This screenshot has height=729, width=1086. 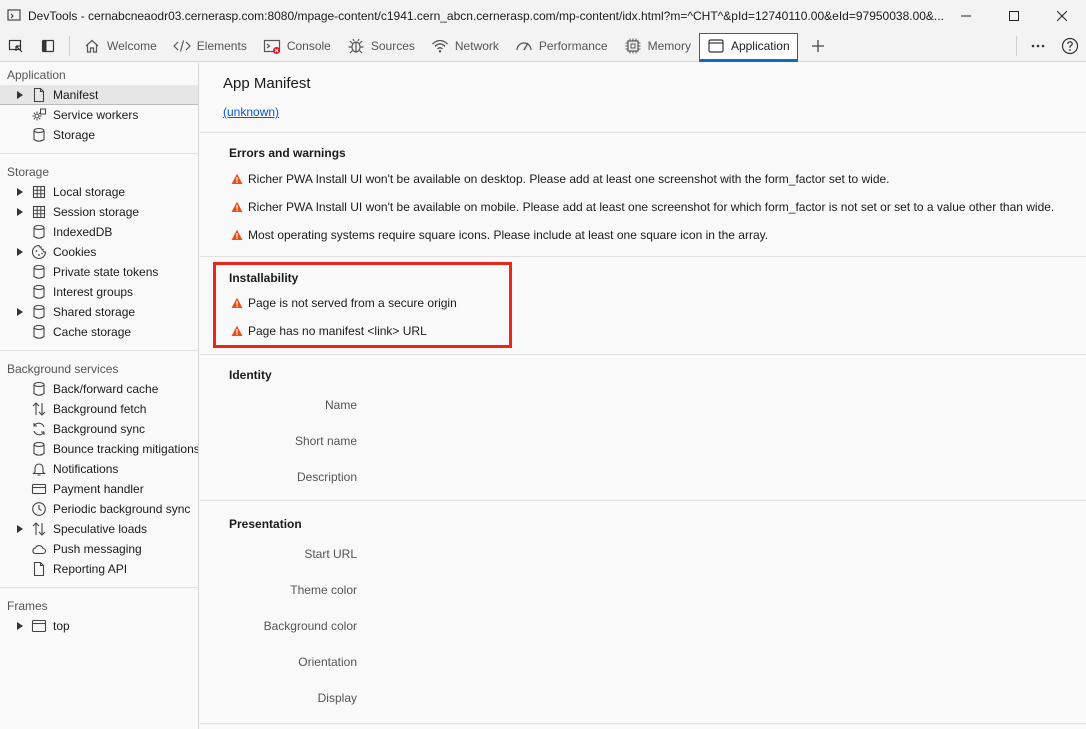 What do you see at coordinates (99, 389) in the screenshot?
I see `sidebar-item-back-forward-cache: Back/forward cache` at bounding box center [99, 389].